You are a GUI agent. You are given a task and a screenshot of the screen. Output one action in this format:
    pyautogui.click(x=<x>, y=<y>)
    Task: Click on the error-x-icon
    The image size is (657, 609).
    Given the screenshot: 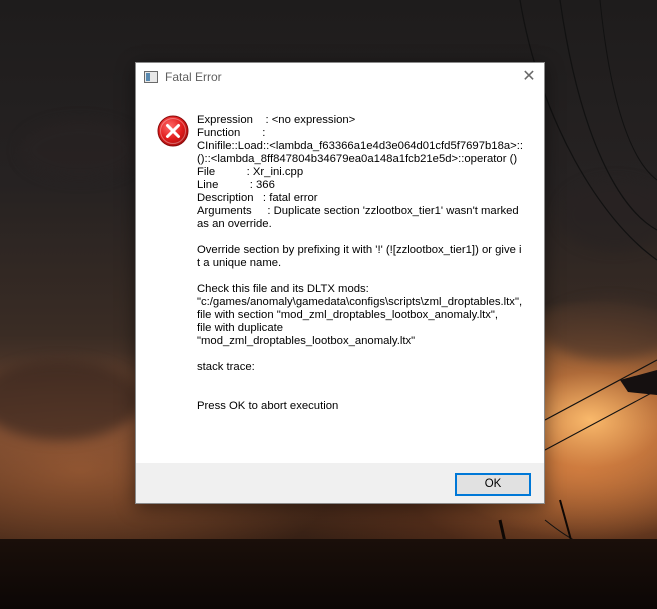 What is the action you would take?
    pyautogui.click(x=173, y=131)
    